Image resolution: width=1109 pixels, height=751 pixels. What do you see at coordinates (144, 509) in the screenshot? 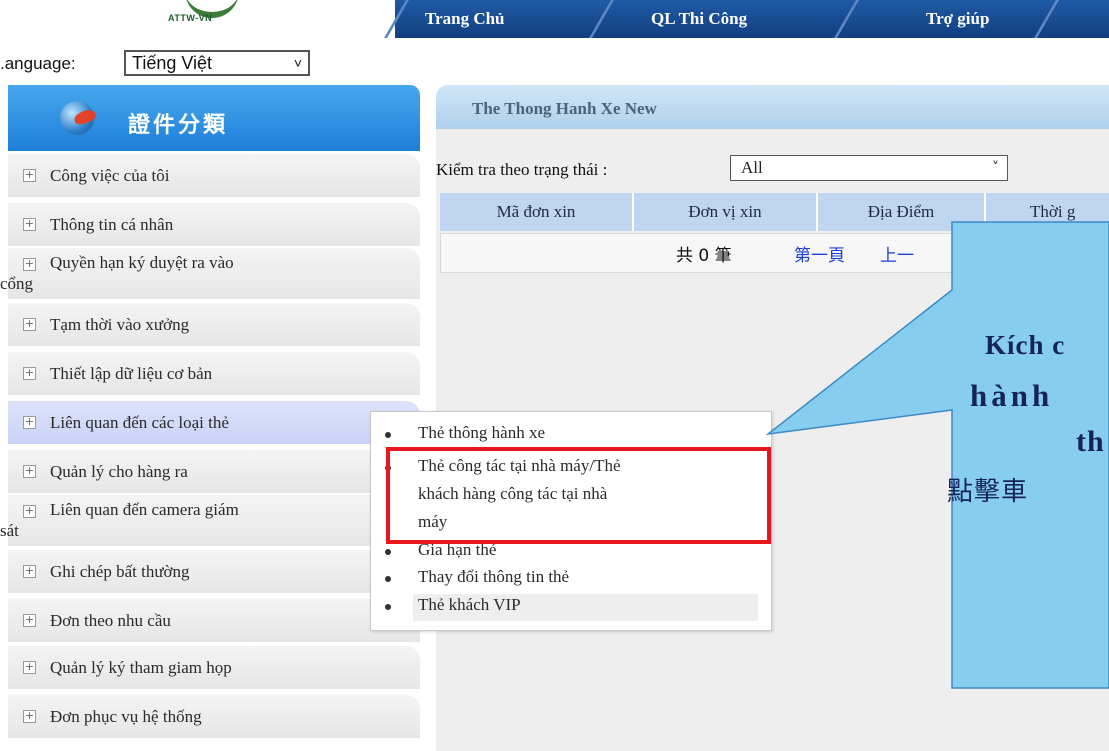
I see `sidebar-item-label: Liên quan đến camera giám` at bounding box center [144, 509].